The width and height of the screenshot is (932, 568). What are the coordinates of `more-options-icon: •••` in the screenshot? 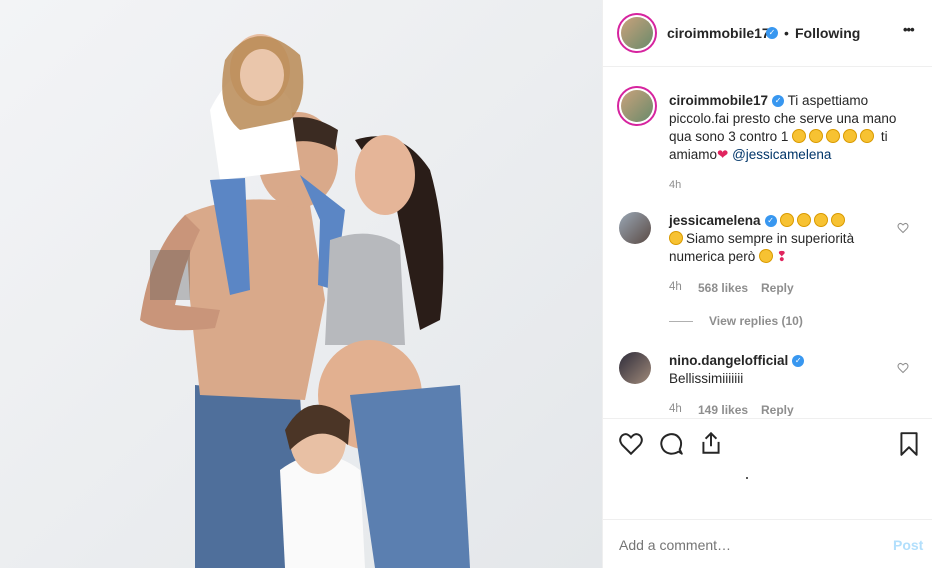 It's located at (909, 29).